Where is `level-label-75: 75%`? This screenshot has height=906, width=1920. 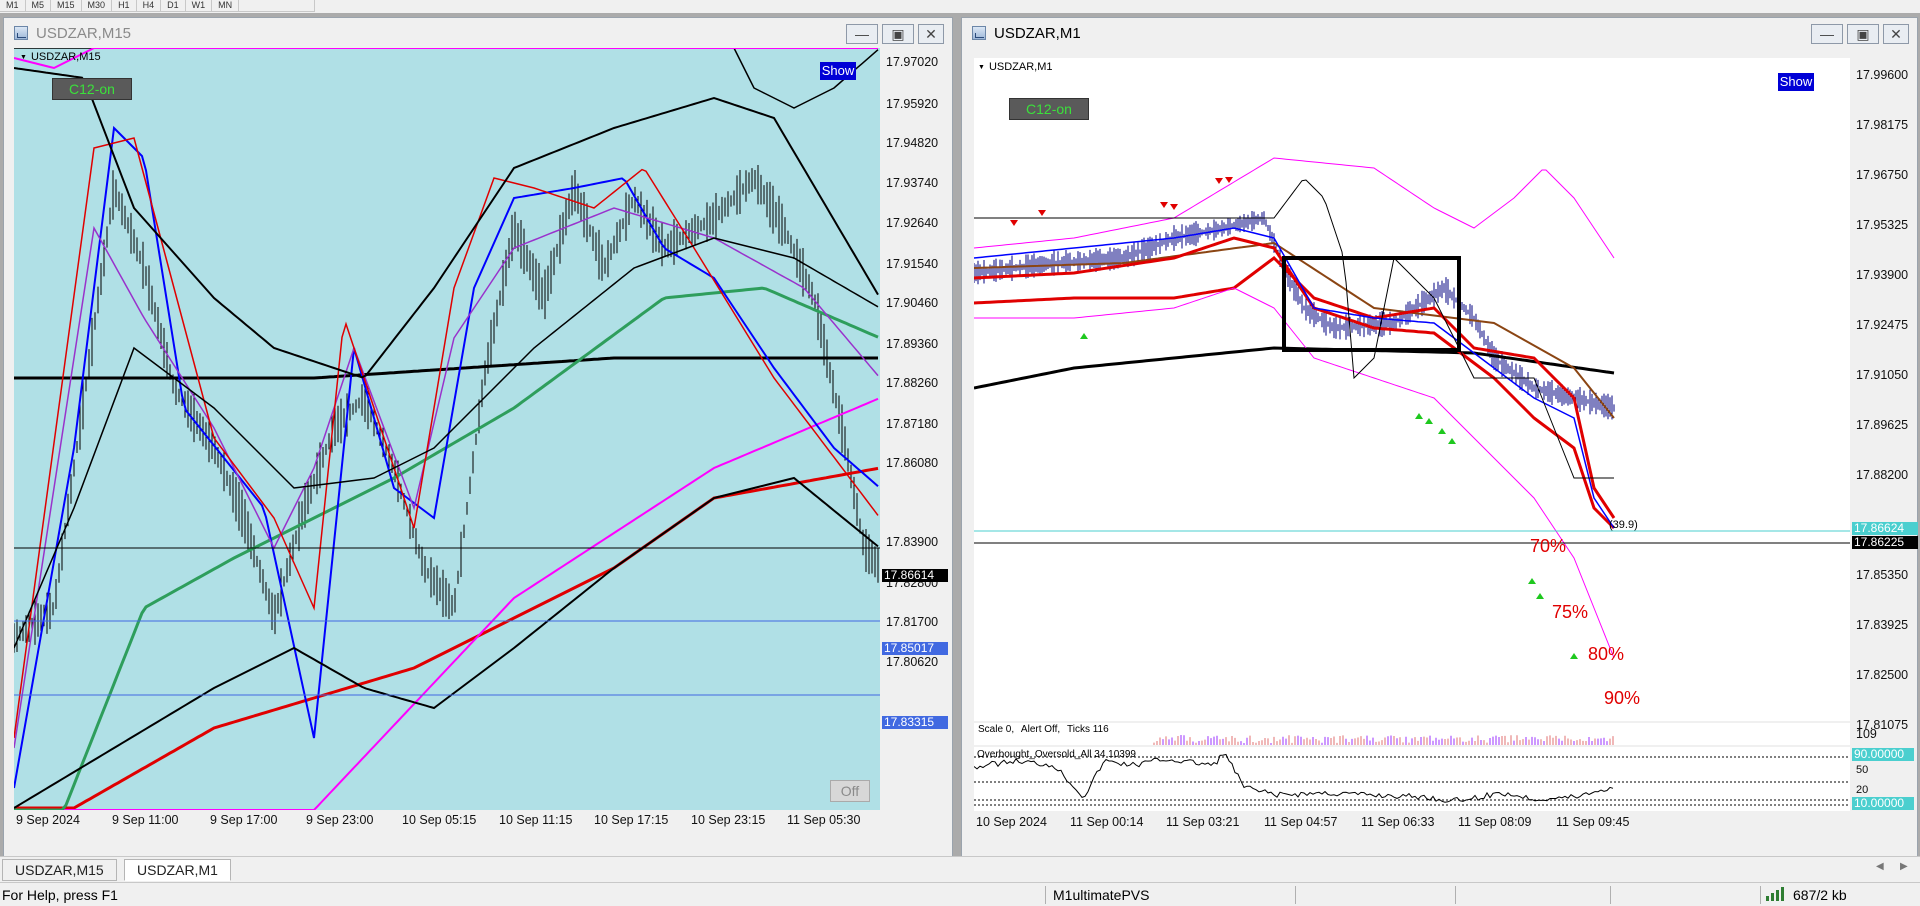
level-label-75: 75% is located at coordinates (1570, 612).